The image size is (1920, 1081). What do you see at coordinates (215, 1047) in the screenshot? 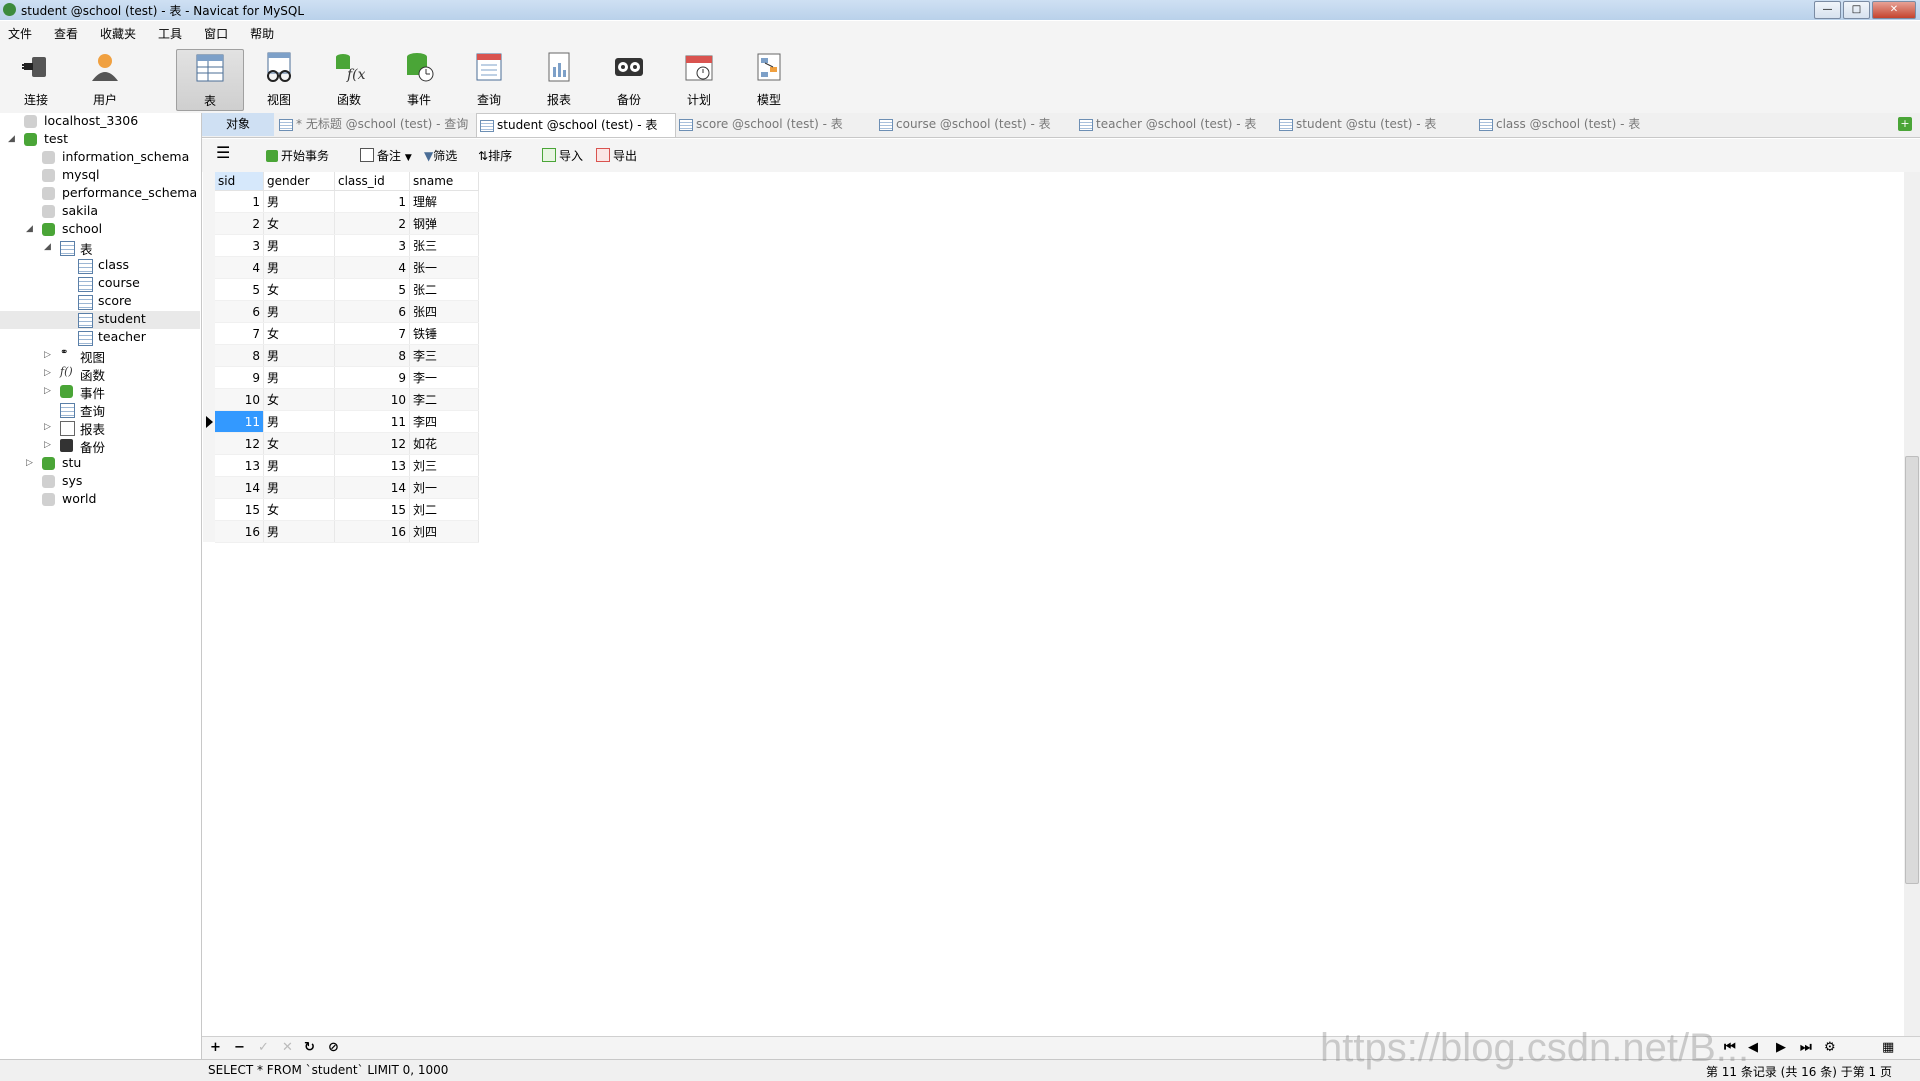
I see `add-record-button: +` at bounding box center [215, 1047].